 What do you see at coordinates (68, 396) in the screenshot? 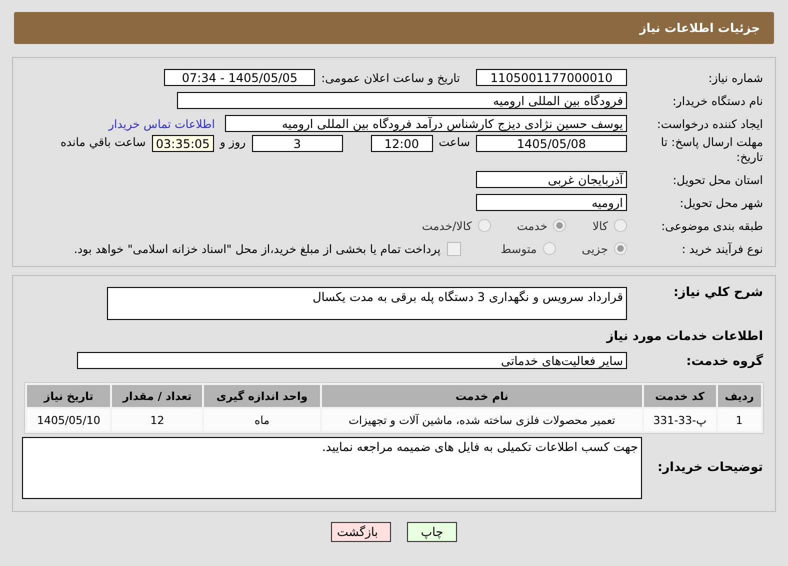
I see `column-header: تاریخ نیاز` at bounding box center [68, 396].